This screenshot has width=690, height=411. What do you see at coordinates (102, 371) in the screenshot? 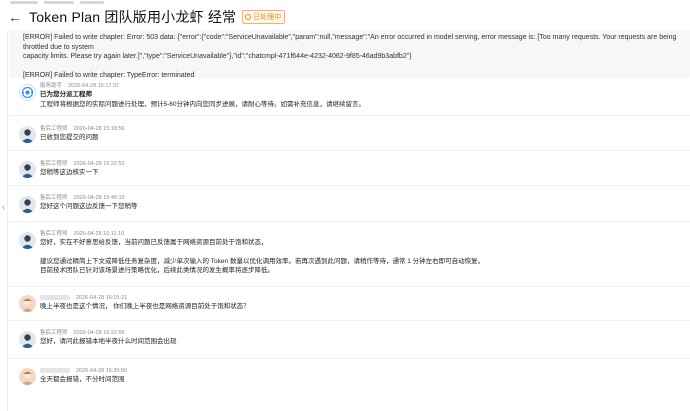
I see `message-time: 2026-04-28 16:30:50` at bounding box center [102, 371].